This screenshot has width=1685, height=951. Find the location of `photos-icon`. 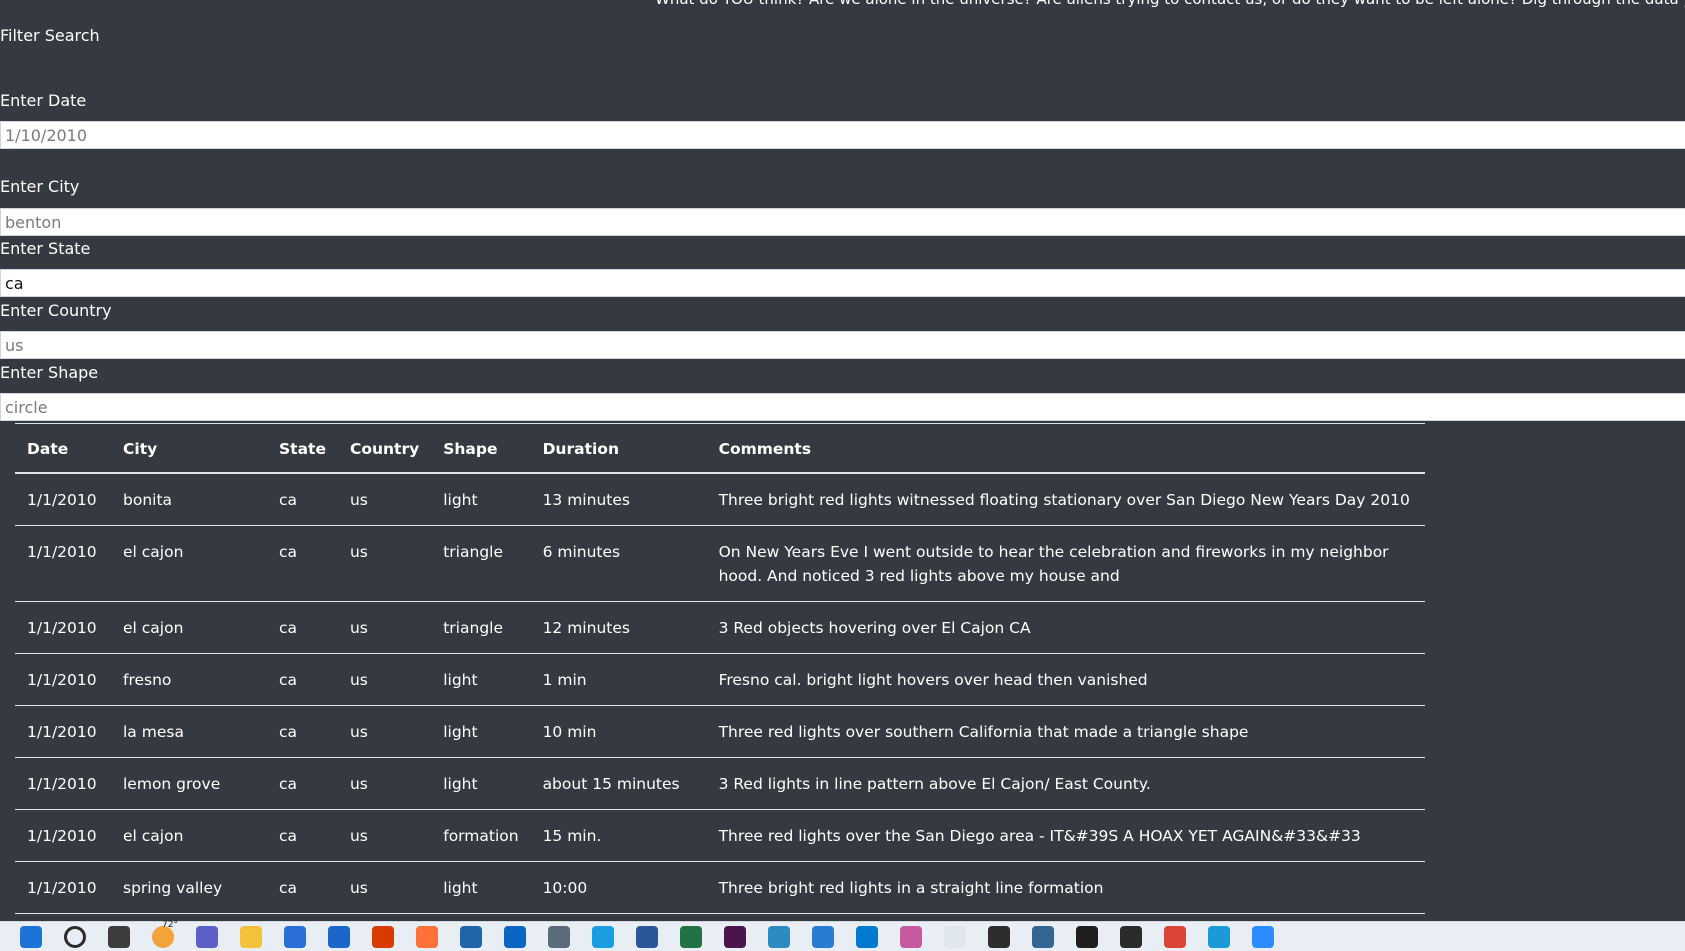

photos-icon is located at coordinates (471, 936).